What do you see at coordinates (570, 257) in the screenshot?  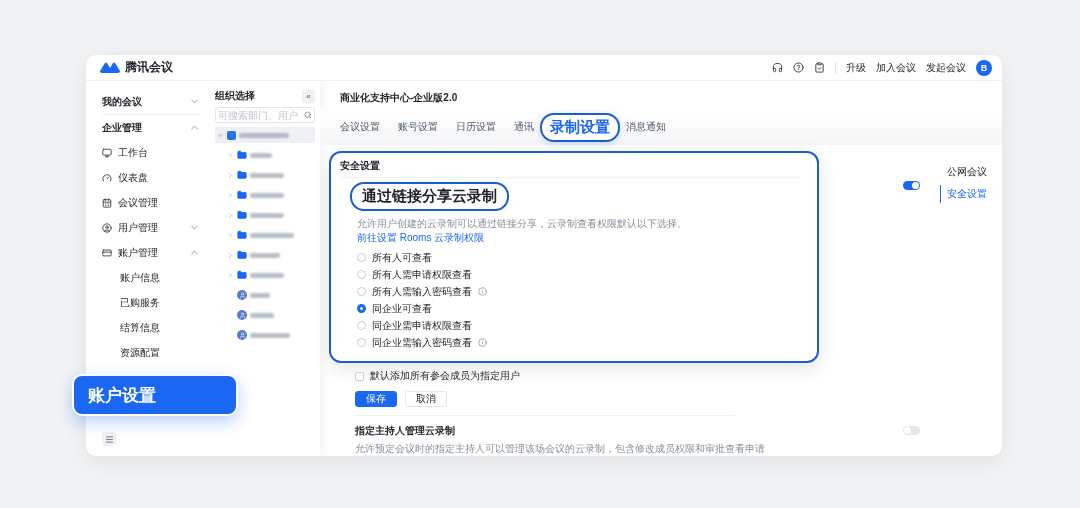 I see `radio-option: 所有人可查看` at bounding box center [570, 257].